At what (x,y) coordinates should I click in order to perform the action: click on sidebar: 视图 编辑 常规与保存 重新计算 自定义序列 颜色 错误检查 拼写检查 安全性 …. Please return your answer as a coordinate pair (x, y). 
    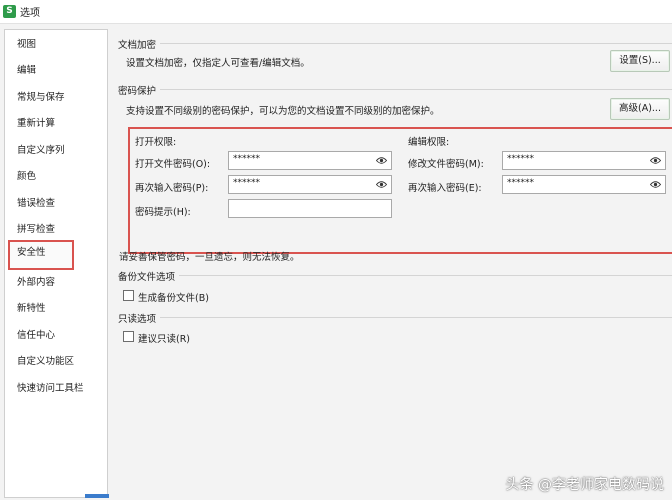
    Looking at the image, I should click on (56, 263).